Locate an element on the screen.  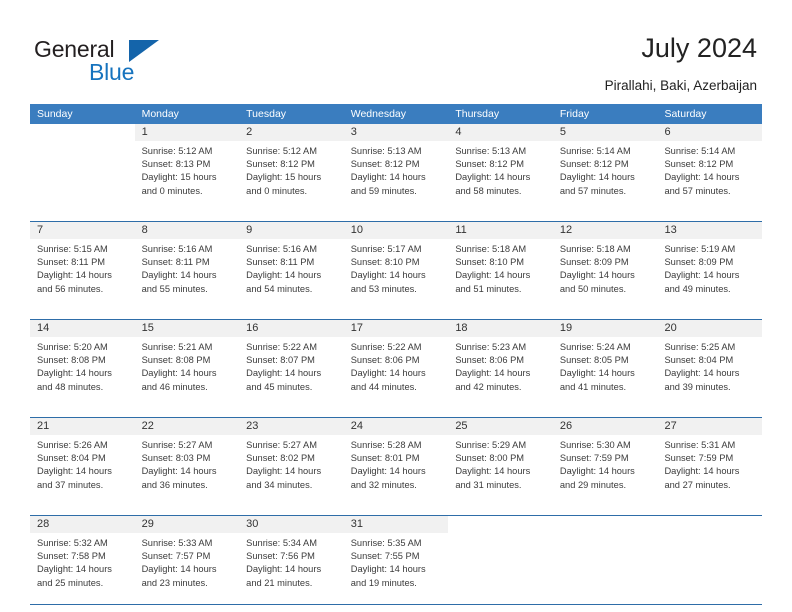
weekday-header-thursday: Thursday is located at coordinates (477, 114).